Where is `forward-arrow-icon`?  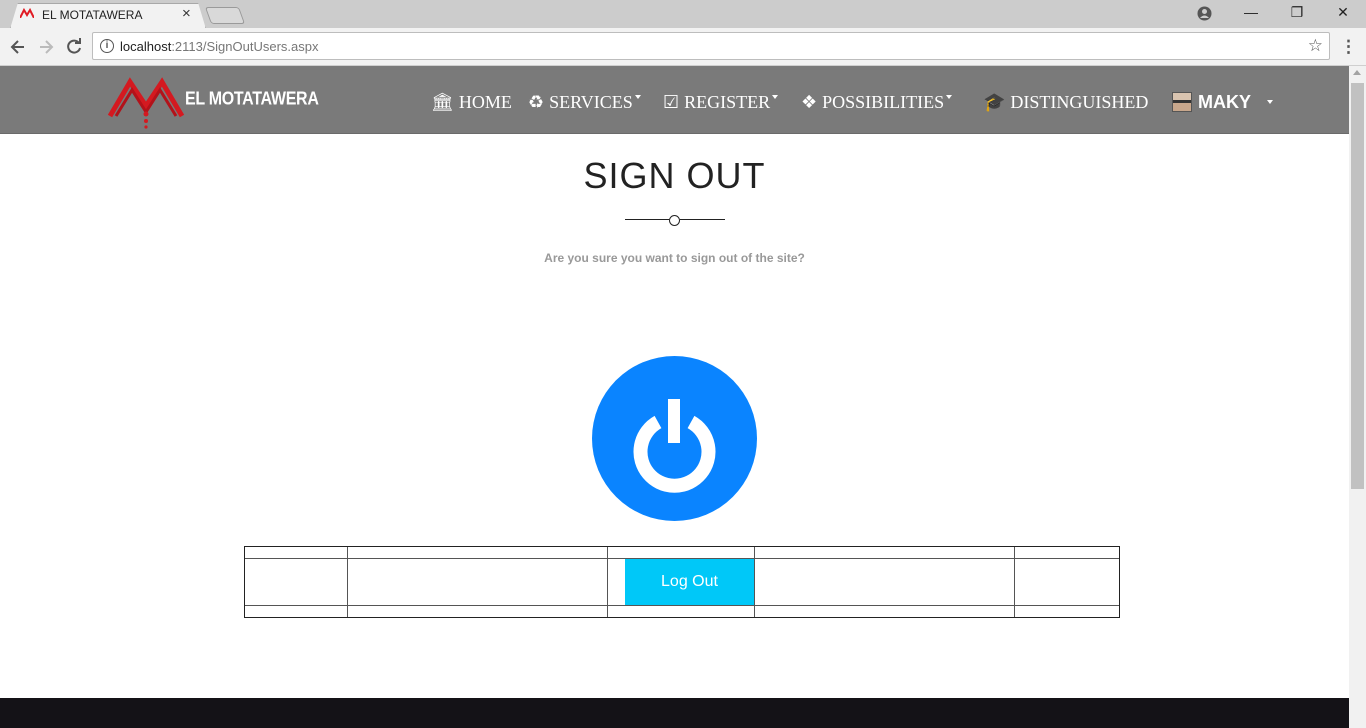 forward-arrow-icon is located at coordinates (46, 47).